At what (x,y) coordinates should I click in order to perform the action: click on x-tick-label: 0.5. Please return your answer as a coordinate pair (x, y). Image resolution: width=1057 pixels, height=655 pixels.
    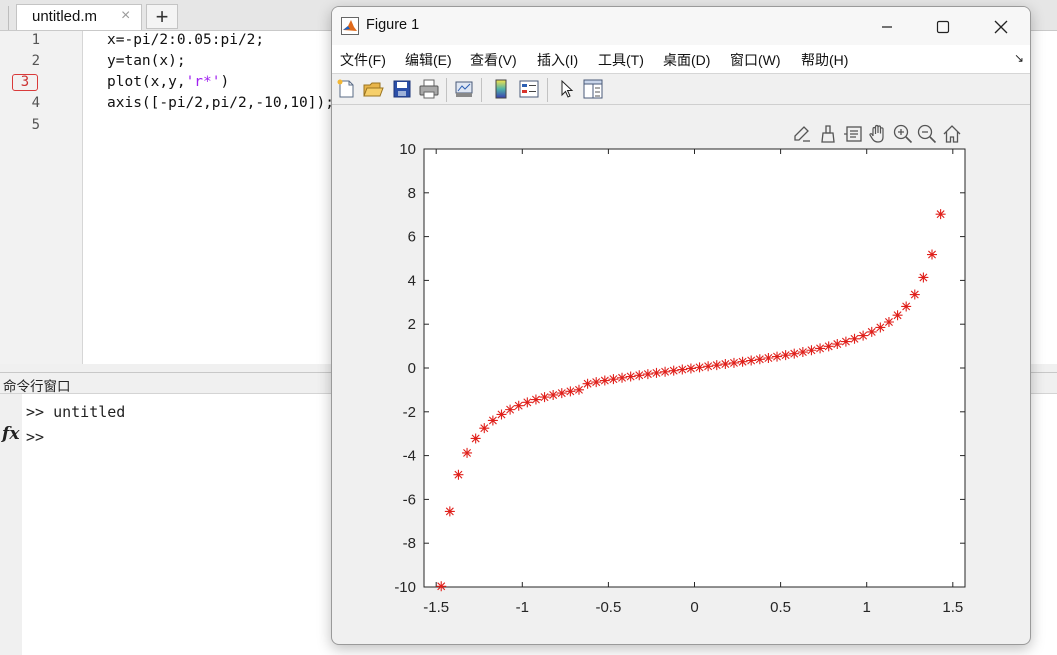
    Looking at the image, I should click on (780, 607).